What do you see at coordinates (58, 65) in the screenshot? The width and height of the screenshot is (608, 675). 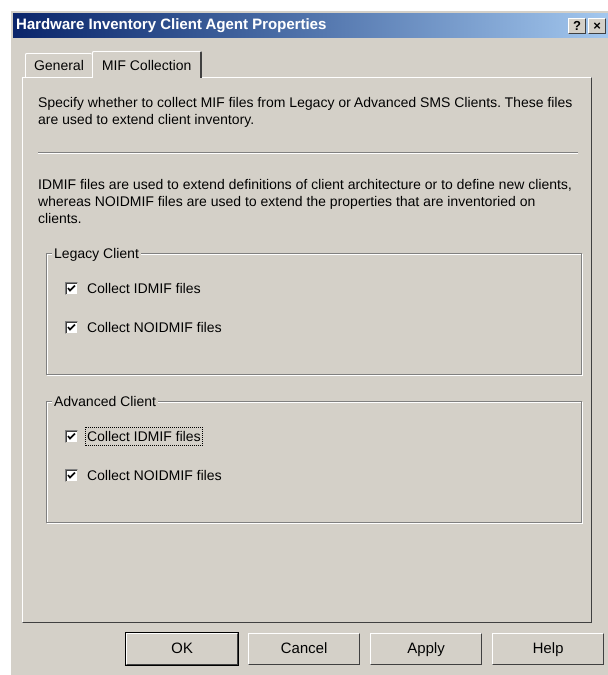 I see `tab: General` at bounding box center [58, 65].